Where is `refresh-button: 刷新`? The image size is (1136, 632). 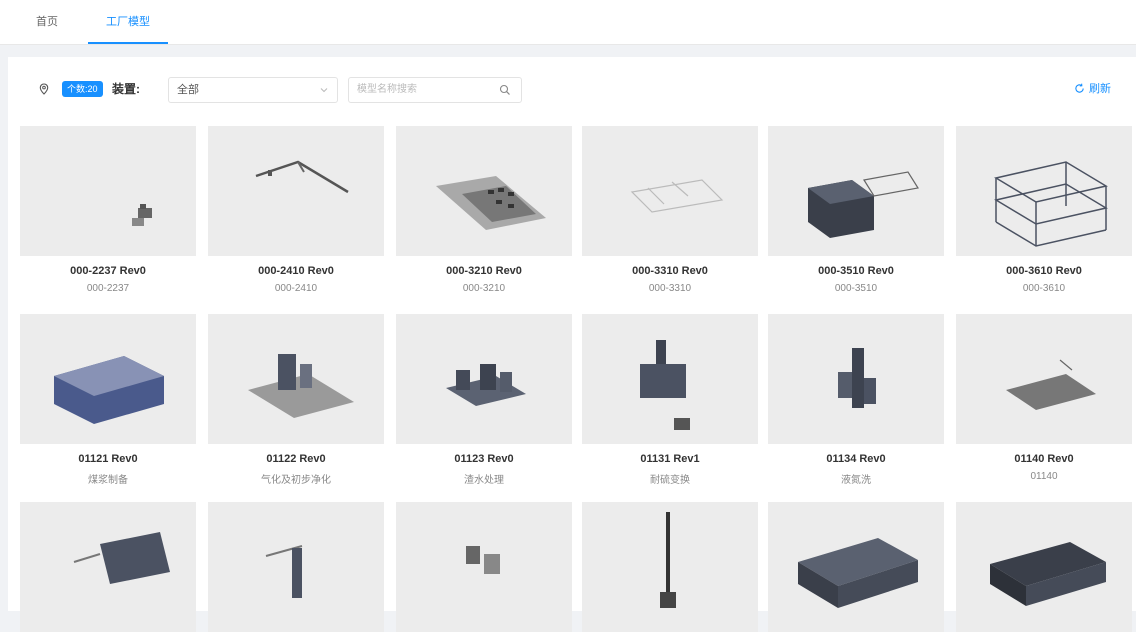 refresh-button: 刷新 is located at coordinates (1092, 89).